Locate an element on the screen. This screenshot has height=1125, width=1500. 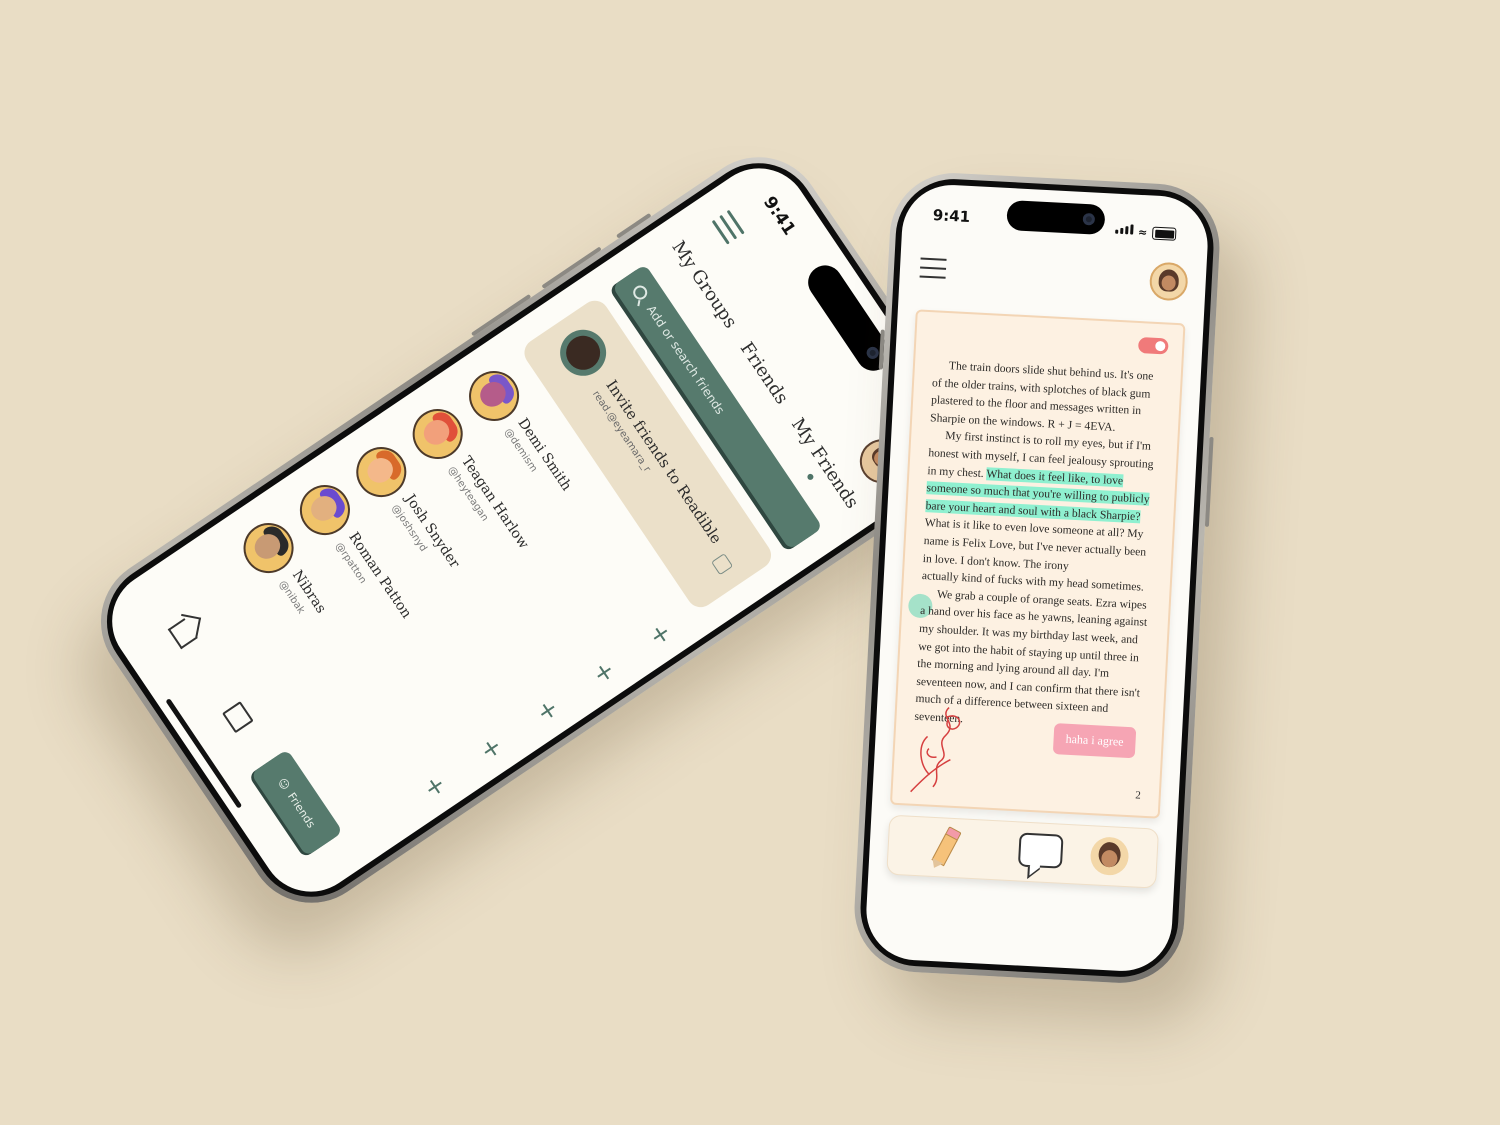
page-number: 2 is located at coordinates (1138, 795).